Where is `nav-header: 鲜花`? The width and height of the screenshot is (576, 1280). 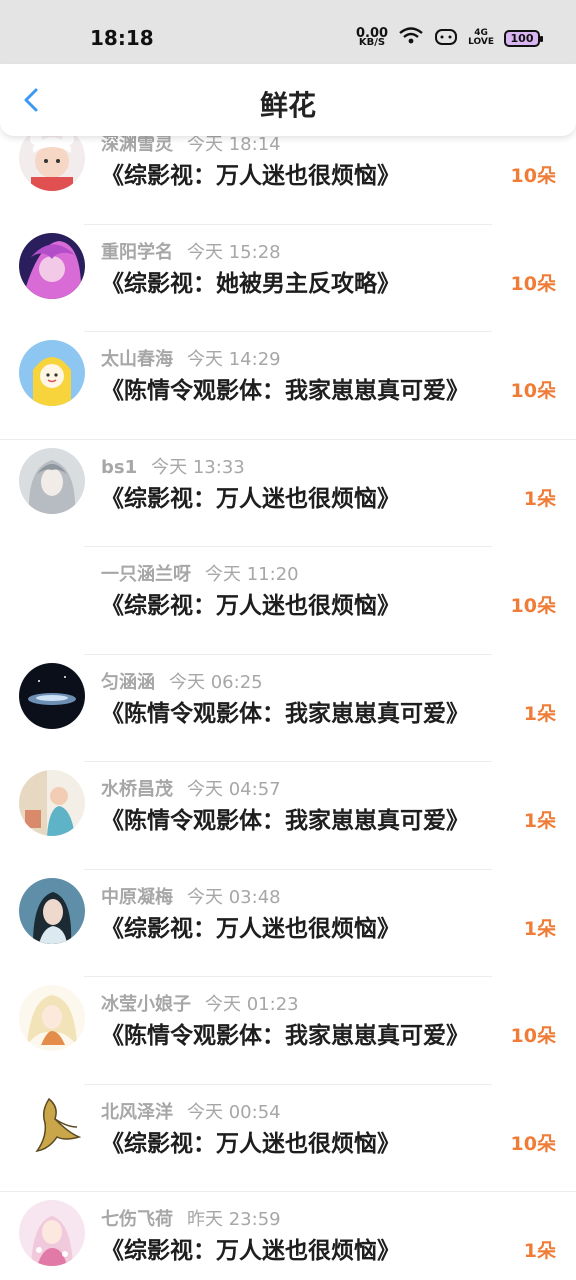 nav-header: 鲜花 is located at coordinates (288, 100).